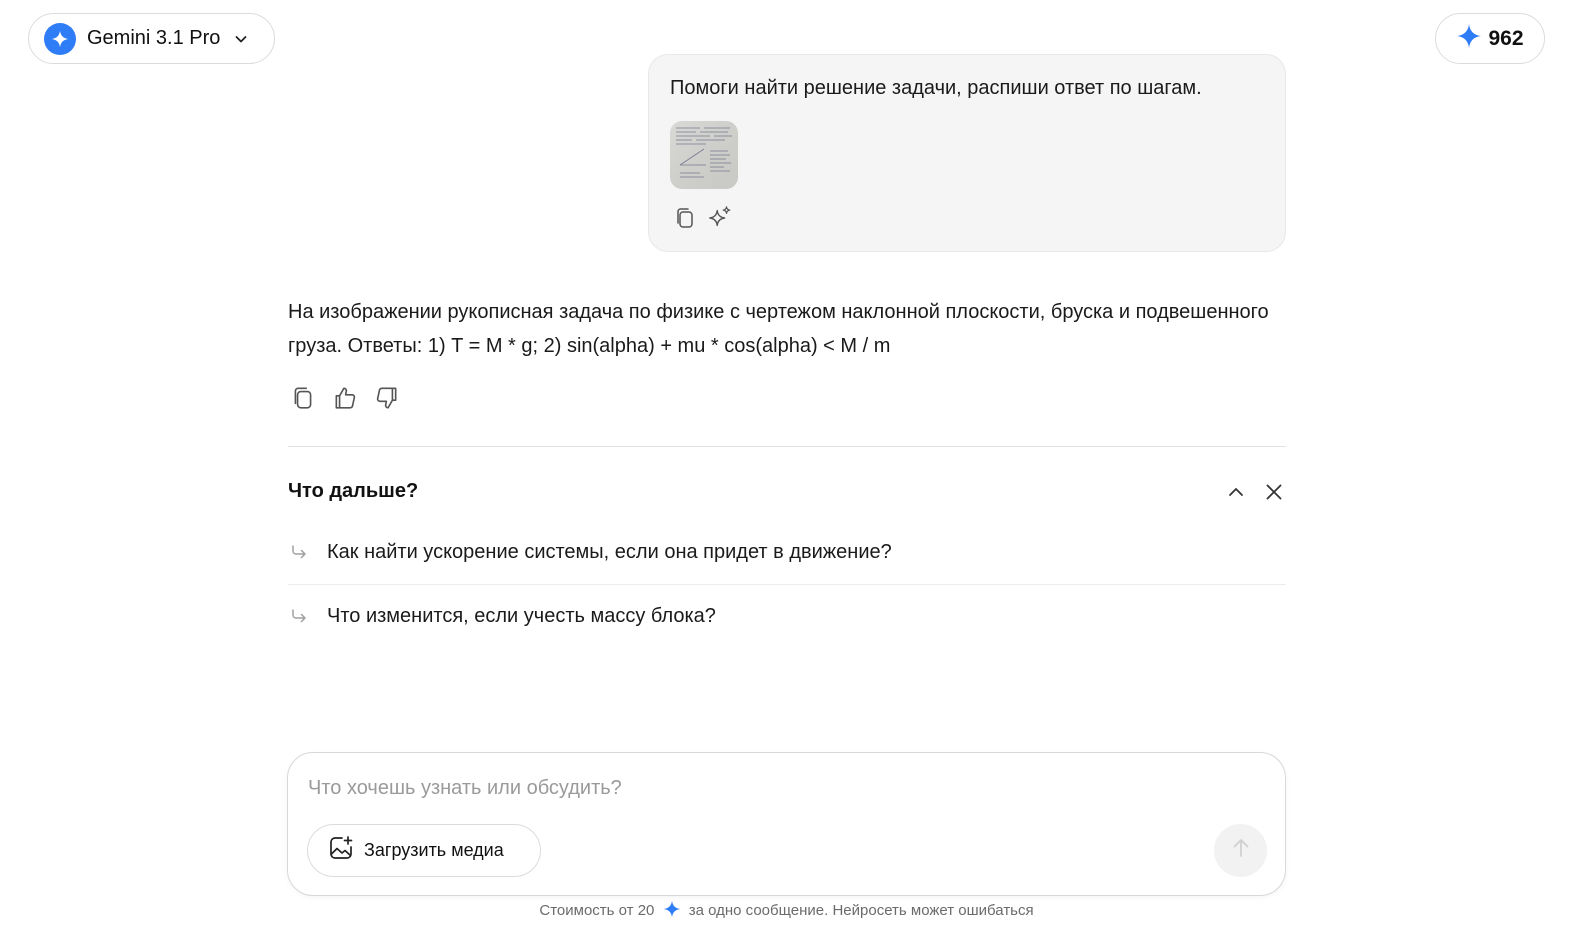 This screenshot has height=927, width=1569. Describe the element at coordinates (1506, 38) in the screenshot. I see `credits-count: 962` at that location.